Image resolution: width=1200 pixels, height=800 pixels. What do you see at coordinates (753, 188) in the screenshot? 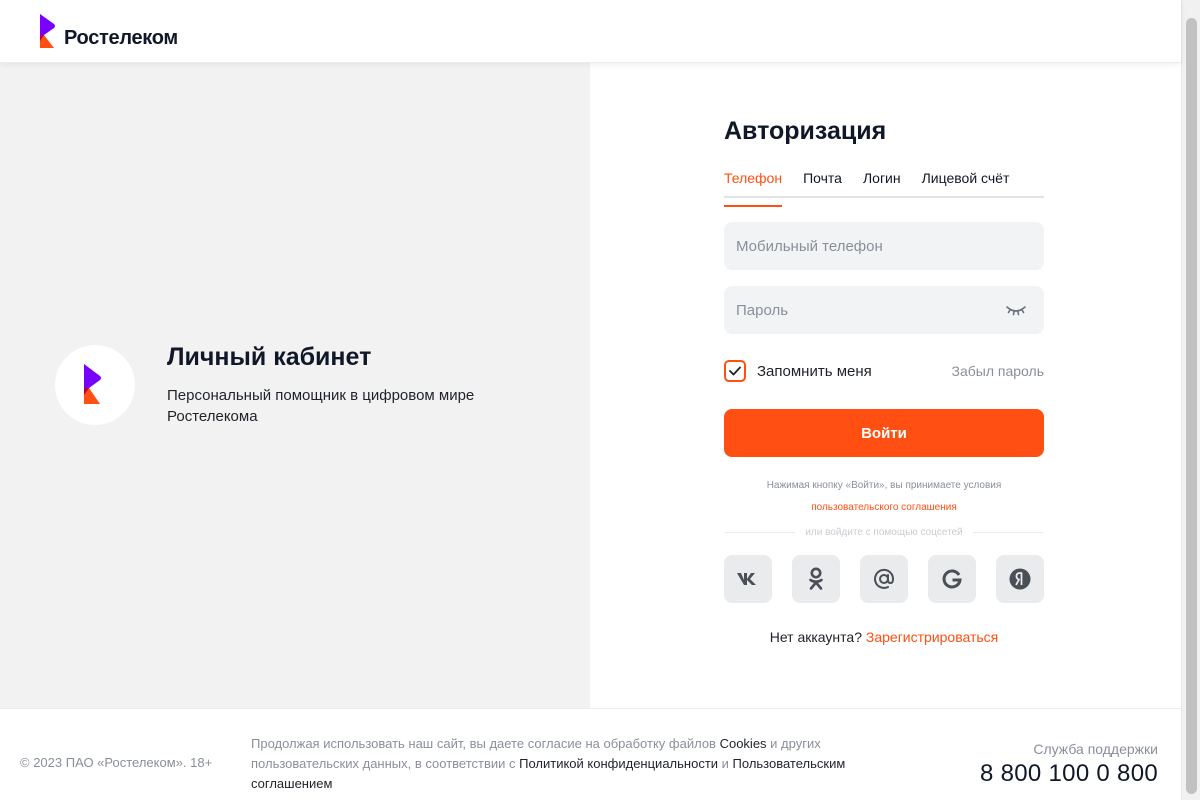
I see `tab-phone: Телефон` at bounding box center [753, 188].